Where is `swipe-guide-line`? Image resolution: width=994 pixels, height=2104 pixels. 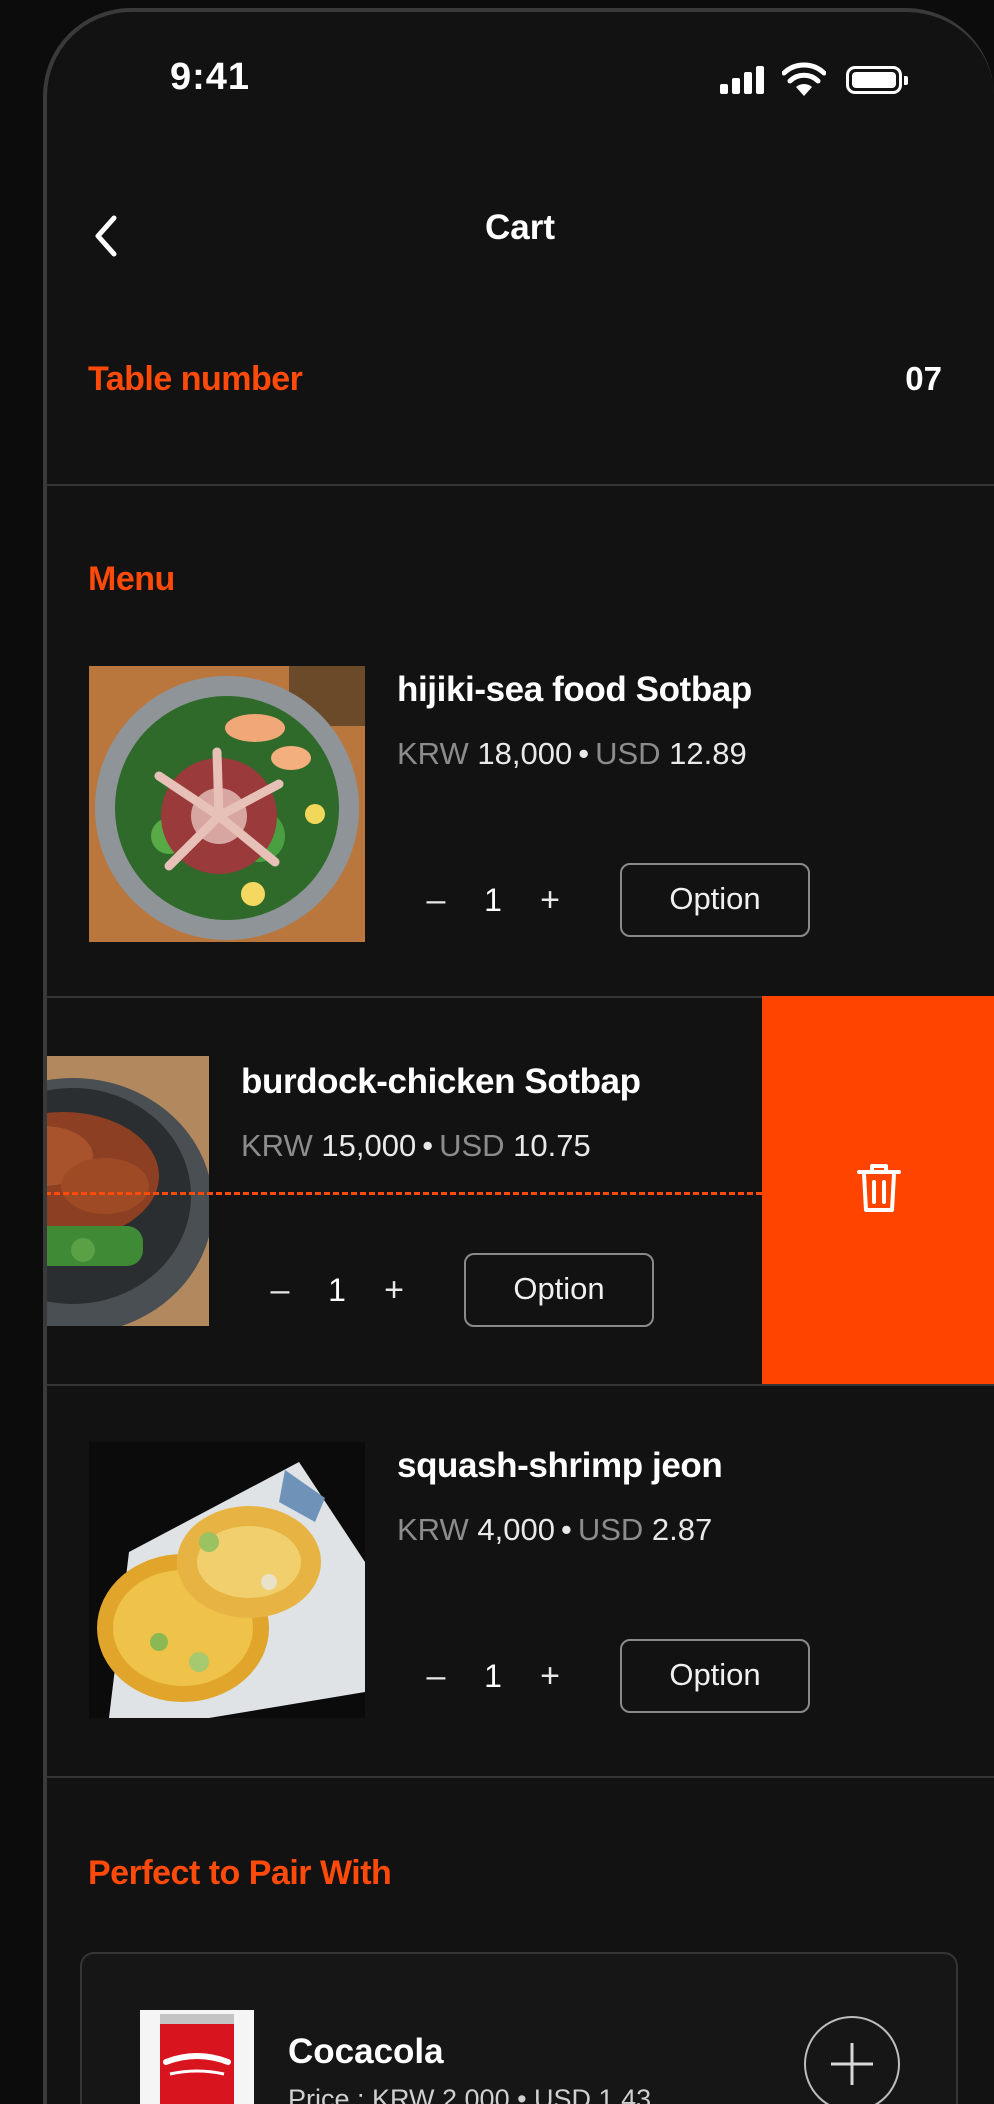
swipe-guide-line is located at coordinates (404, 1193).